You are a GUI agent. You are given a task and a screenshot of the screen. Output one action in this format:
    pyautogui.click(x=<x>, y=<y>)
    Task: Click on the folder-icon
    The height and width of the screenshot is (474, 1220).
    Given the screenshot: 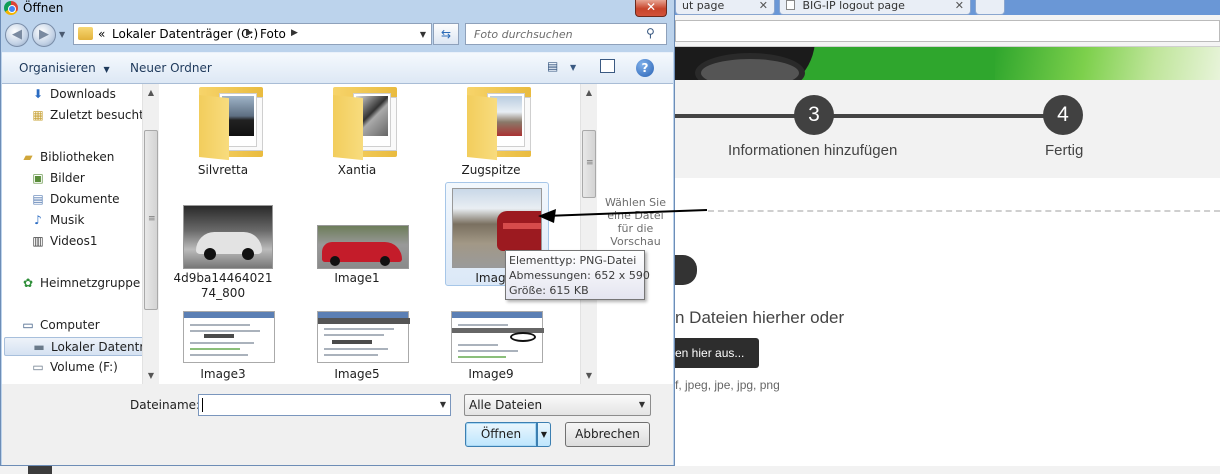 What is the action you would take?
    pyautogui.click(x=499, y=124)
    